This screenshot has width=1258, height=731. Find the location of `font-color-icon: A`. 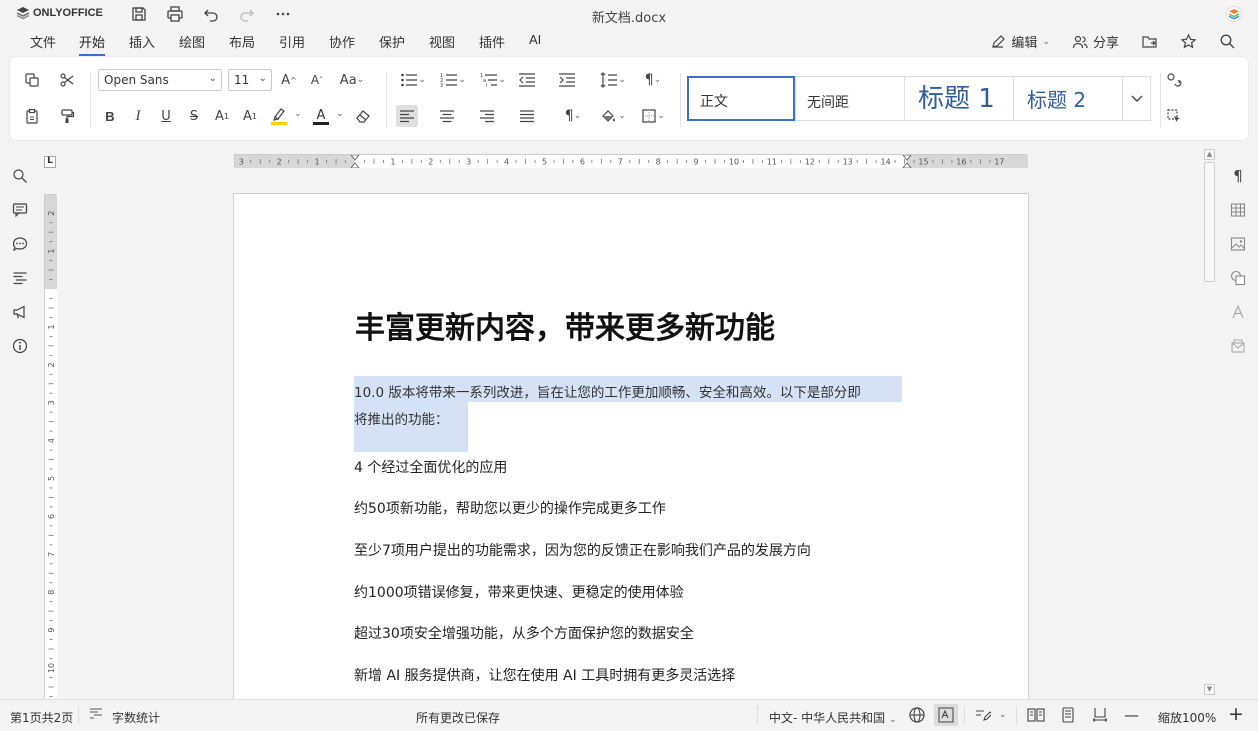

font-color-icon: A is located at coordinates (321, 116).